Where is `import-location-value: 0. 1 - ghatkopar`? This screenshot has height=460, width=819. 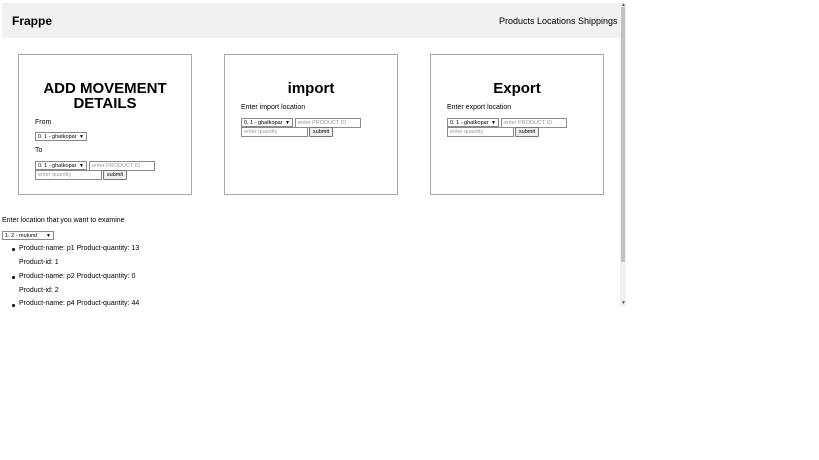
import-location-value: 0. 1 - ghatkopar is located at coordinates (263, 123).